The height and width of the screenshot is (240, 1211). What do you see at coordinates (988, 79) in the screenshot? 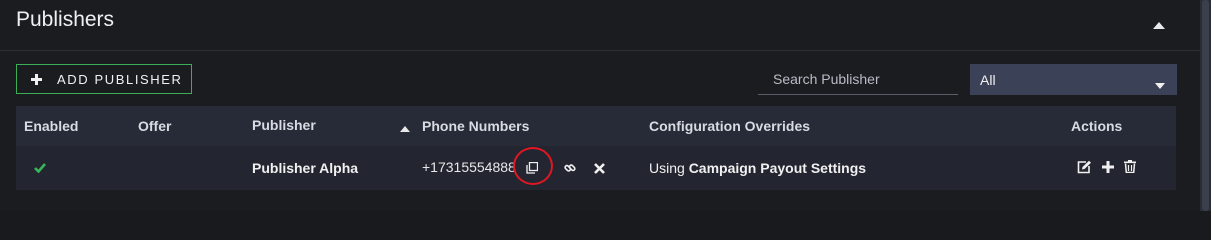
I see `filter-selected-value: All` at bounding box center [988, 79].